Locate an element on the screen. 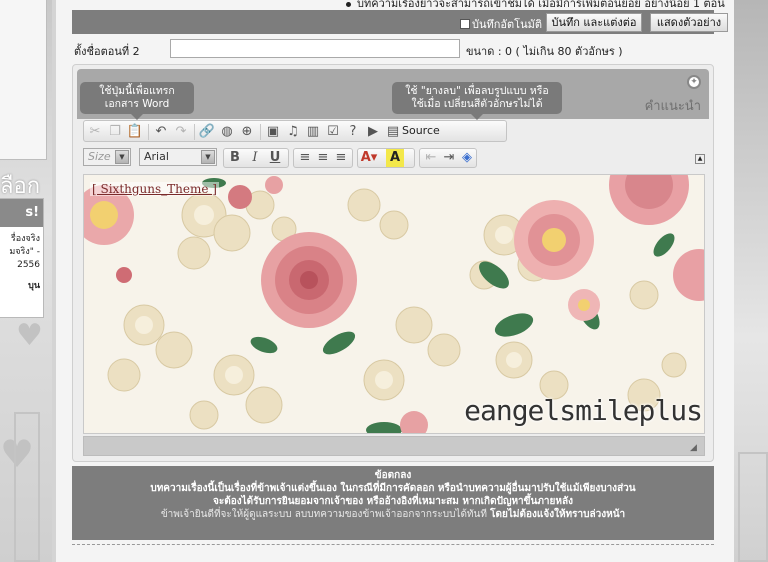 The width and height of the screenshot is (768, 562). align-group: ≡ ≡ ≡ is located at coordinates (323, 158).